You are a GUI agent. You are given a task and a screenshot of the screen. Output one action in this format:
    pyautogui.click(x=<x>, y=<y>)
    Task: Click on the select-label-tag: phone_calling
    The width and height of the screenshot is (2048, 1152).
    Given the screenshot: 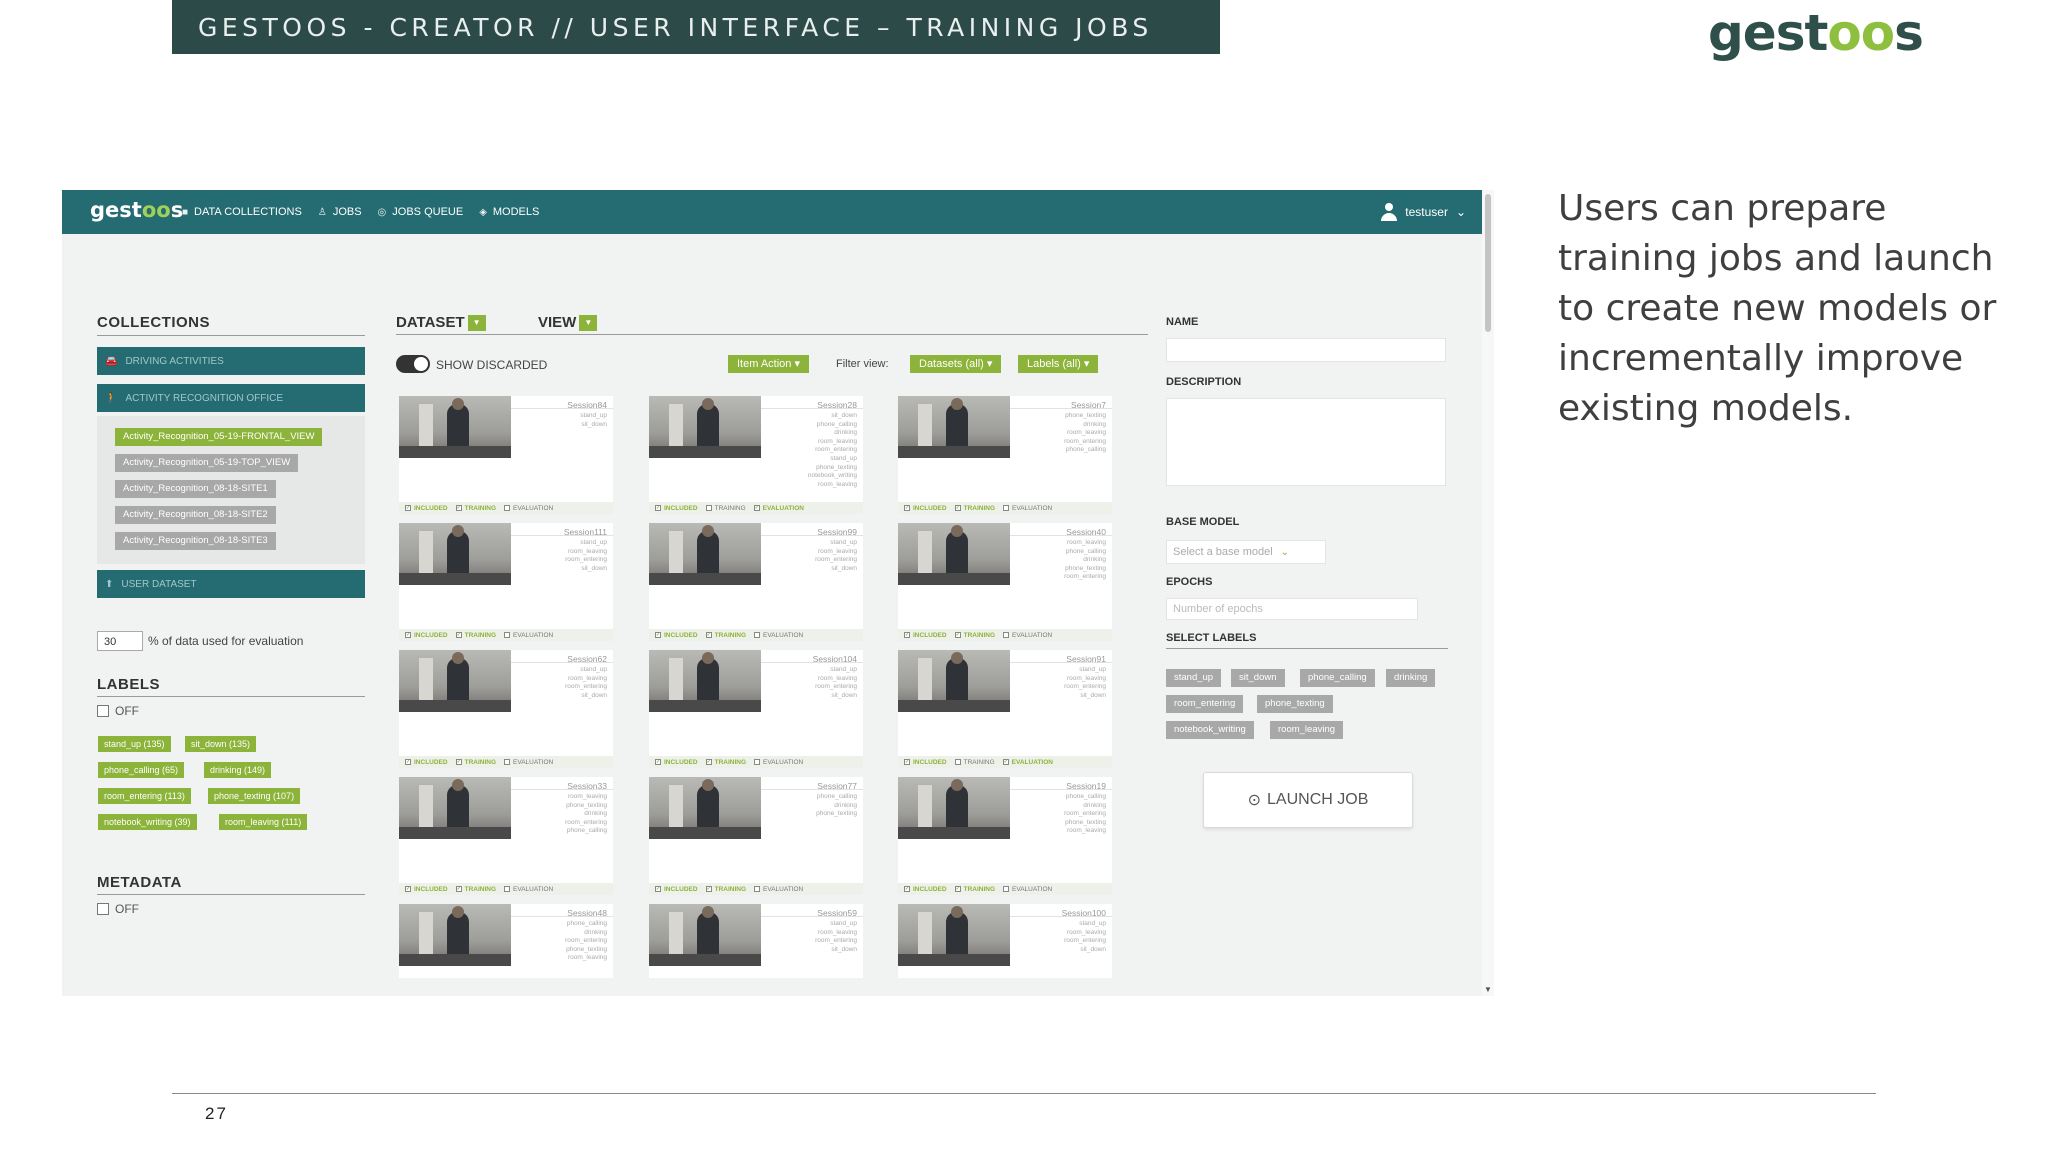 What is the action you would take?
    pyautogui.click(x=1337, y=678)
    